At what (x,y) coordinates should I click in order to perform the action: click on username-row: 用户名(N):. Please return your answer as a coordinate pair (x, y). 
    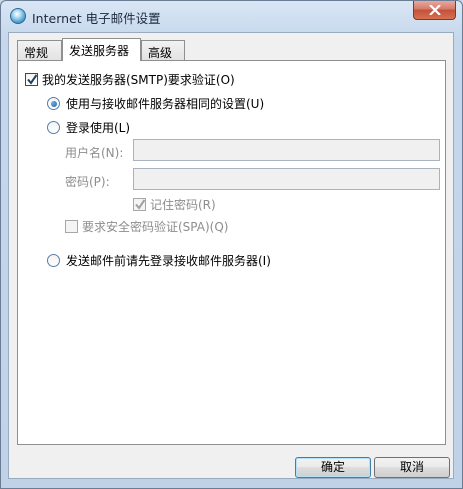
    Looking at the image, I should click on (94, 152).